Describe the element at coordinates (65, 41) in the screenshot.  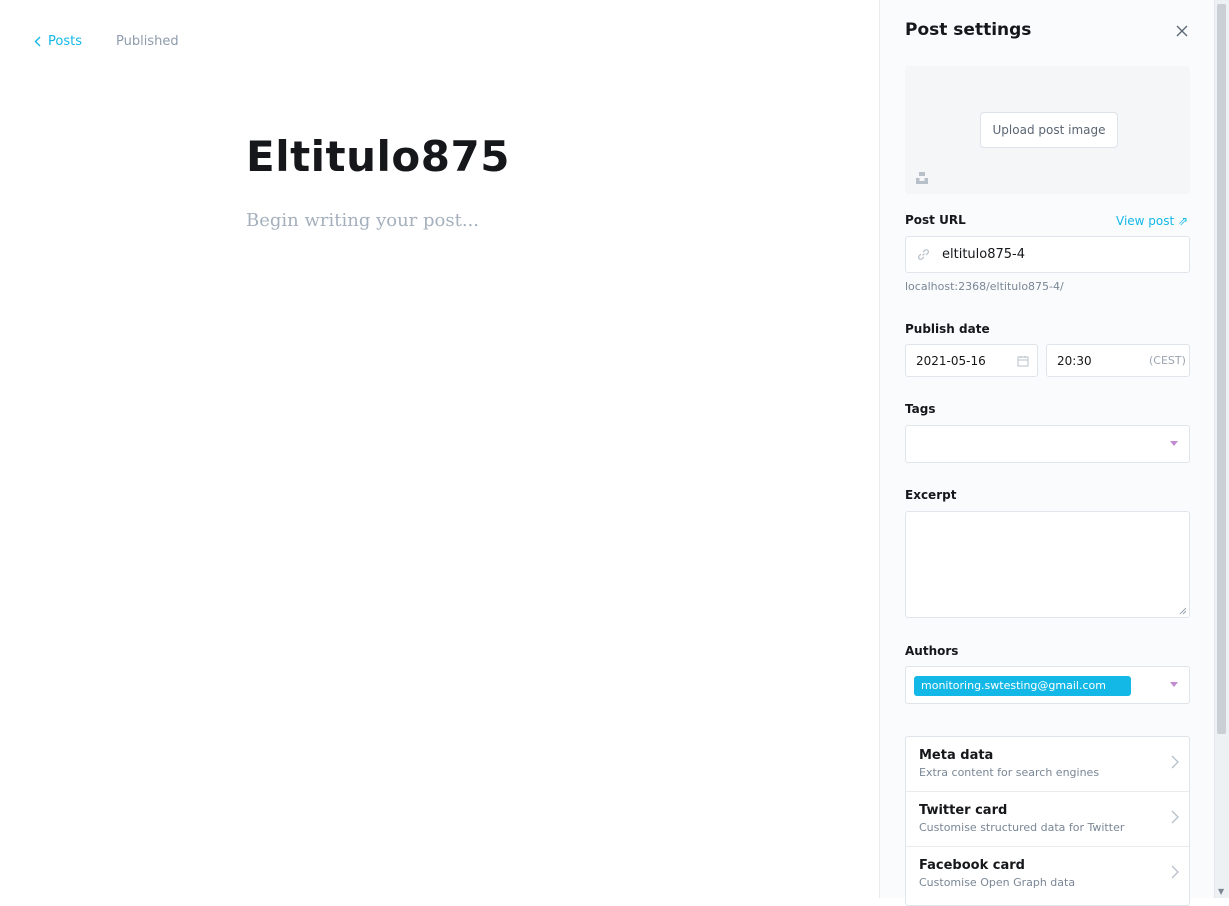
I see `back-label: Posts` at that location.